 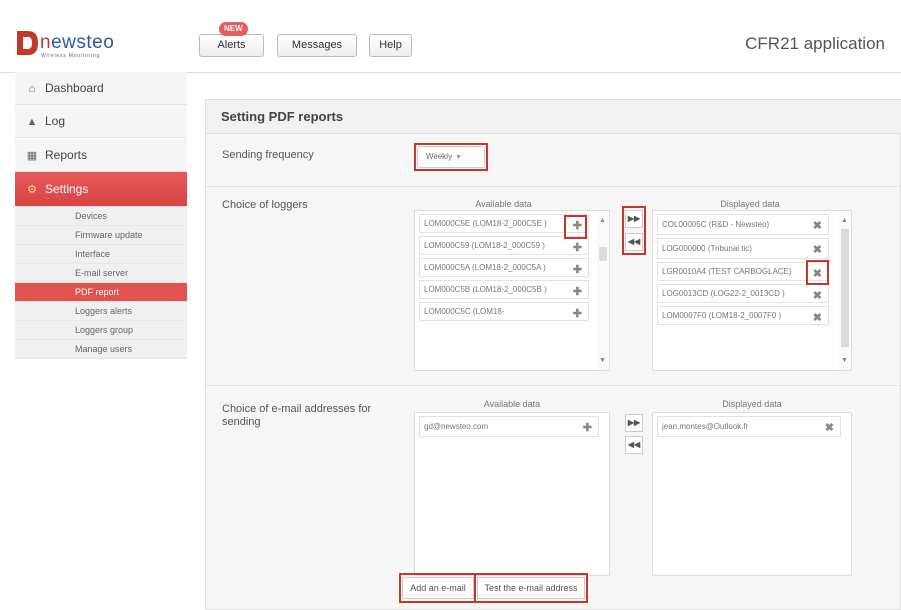 I want to click on newsteo-logo: newsteo Wireless Monitoring, so click(x=89, y=44).